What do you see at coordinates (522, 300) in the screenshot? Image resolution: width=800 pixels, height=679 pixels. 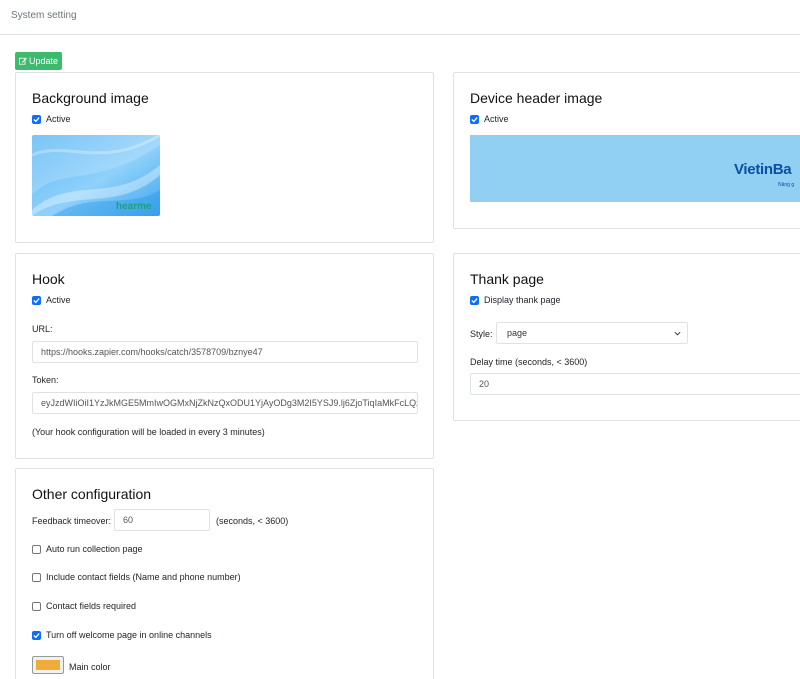 I see `display-thank-page-label: Display thank page` at bounding box center [522, 300].